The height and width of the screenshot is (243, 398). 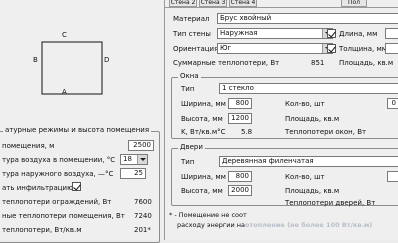 I want to click on door-count-label: Кол-во, шт, so click(x=305, y=177).